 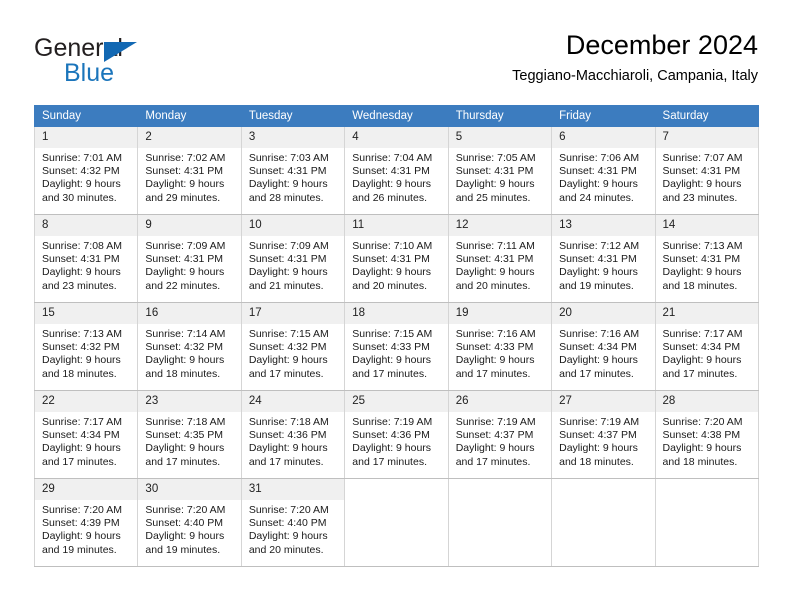 I want to click on weekday-header-thursday: Thursday, so click(x=500, y=116).